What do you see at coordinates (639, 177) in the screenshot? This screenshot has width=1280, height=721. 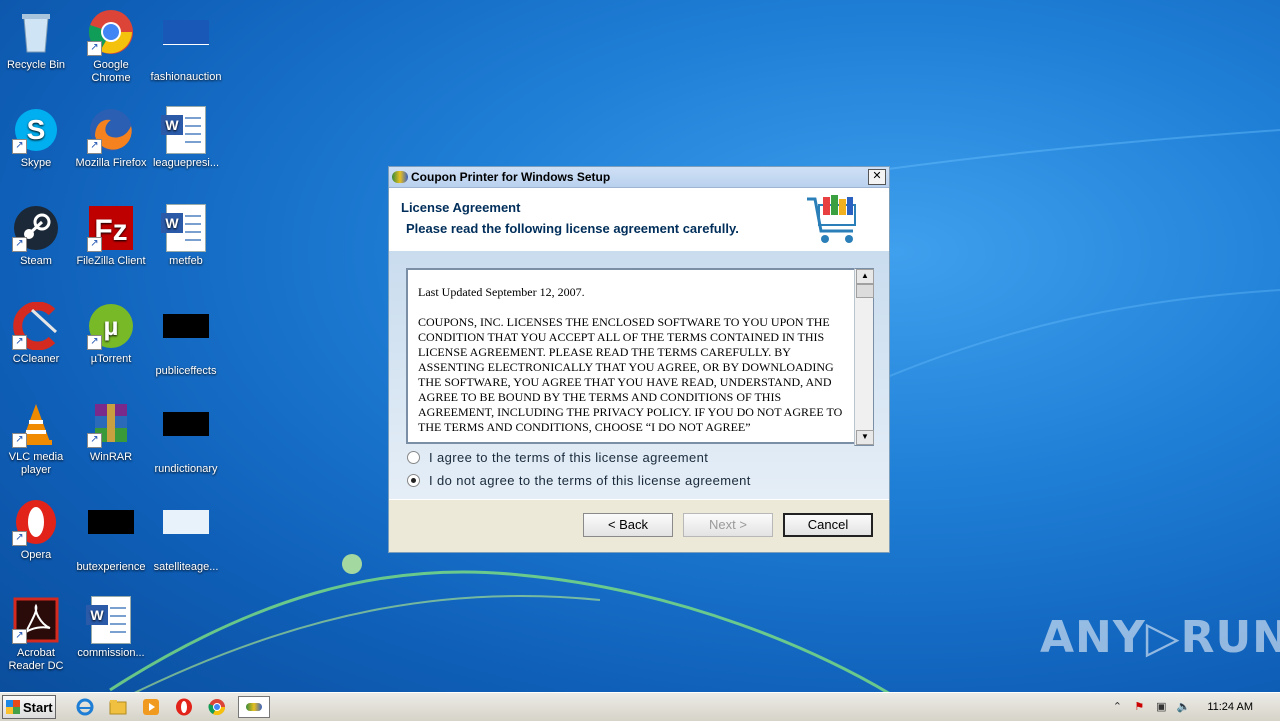 I see `dialog-titlebar: Coupon Printer for Windows Setup ✕` at bounding box center [639, 177].